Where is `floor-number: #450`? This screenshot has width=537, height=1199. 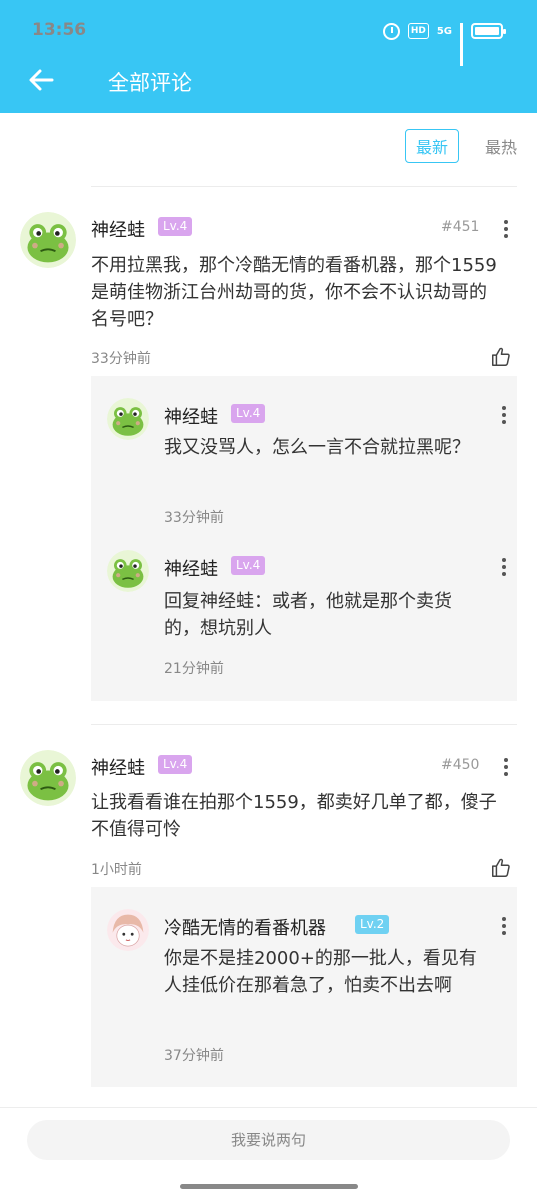
floor-number: #450 is located at coordinates (460, 765).